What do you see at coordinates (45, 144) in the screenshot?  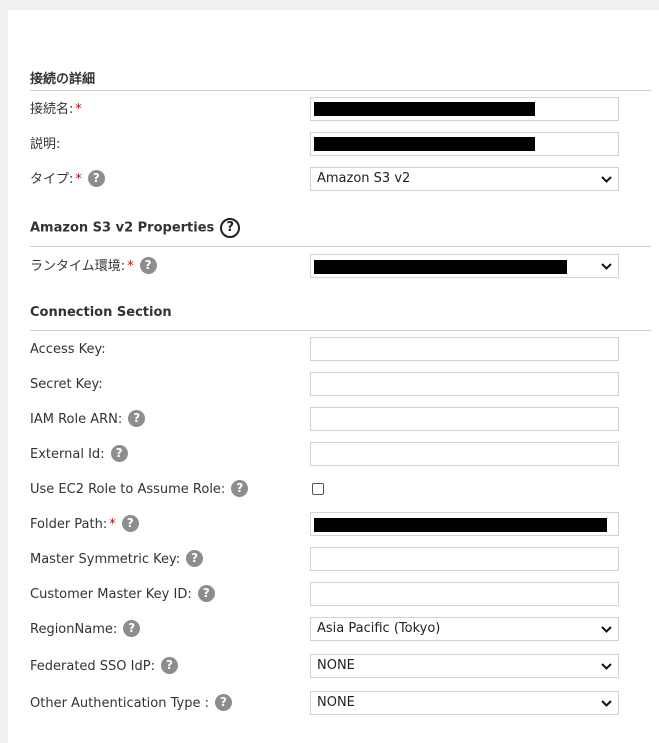 I see `description-label: 説明:` at bounding box center [45, 144].